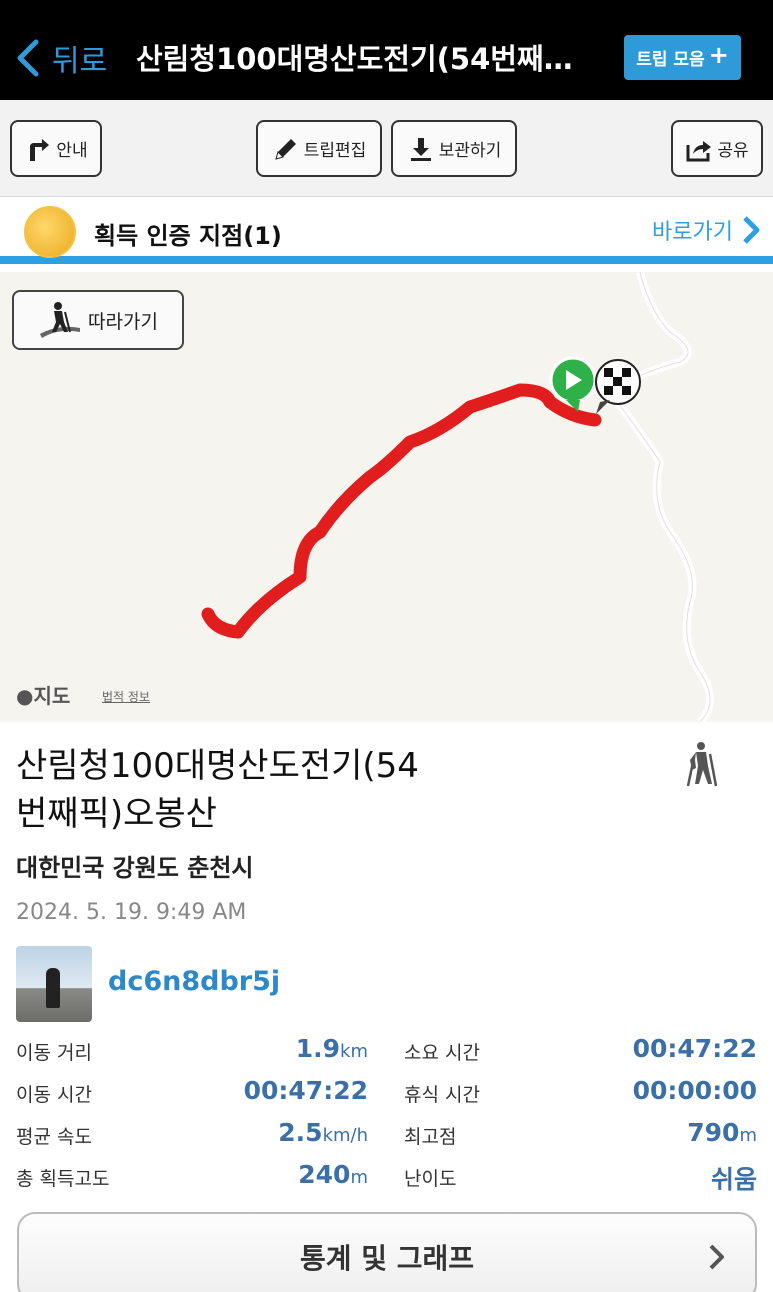 The image size is (773, 1292). I want to click on trip-title-line2: 번째픽)오봉산, so click(116, 814).